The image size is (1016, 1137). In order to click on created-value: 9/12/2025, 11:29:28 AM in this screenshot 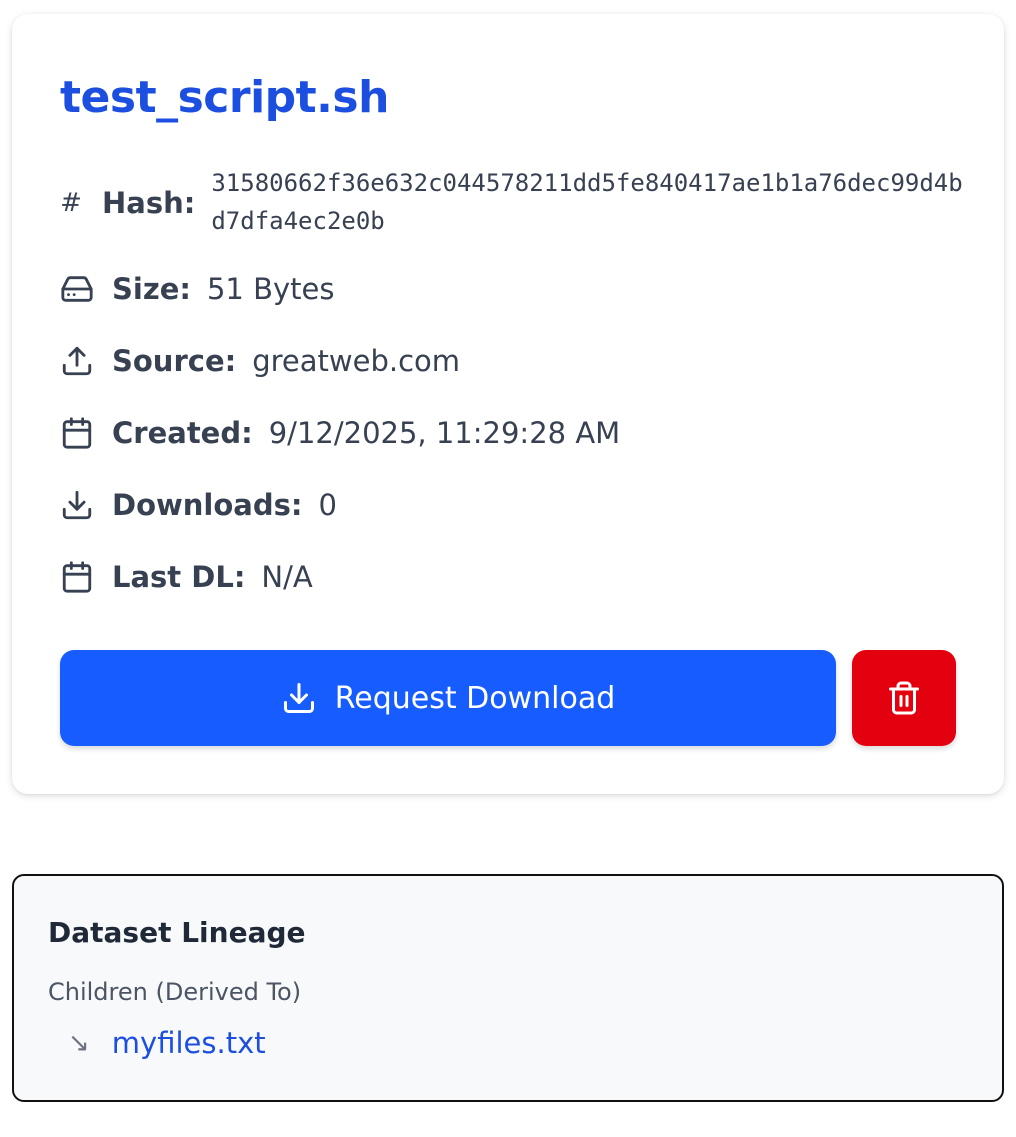, I will do `click(444, 433)`.